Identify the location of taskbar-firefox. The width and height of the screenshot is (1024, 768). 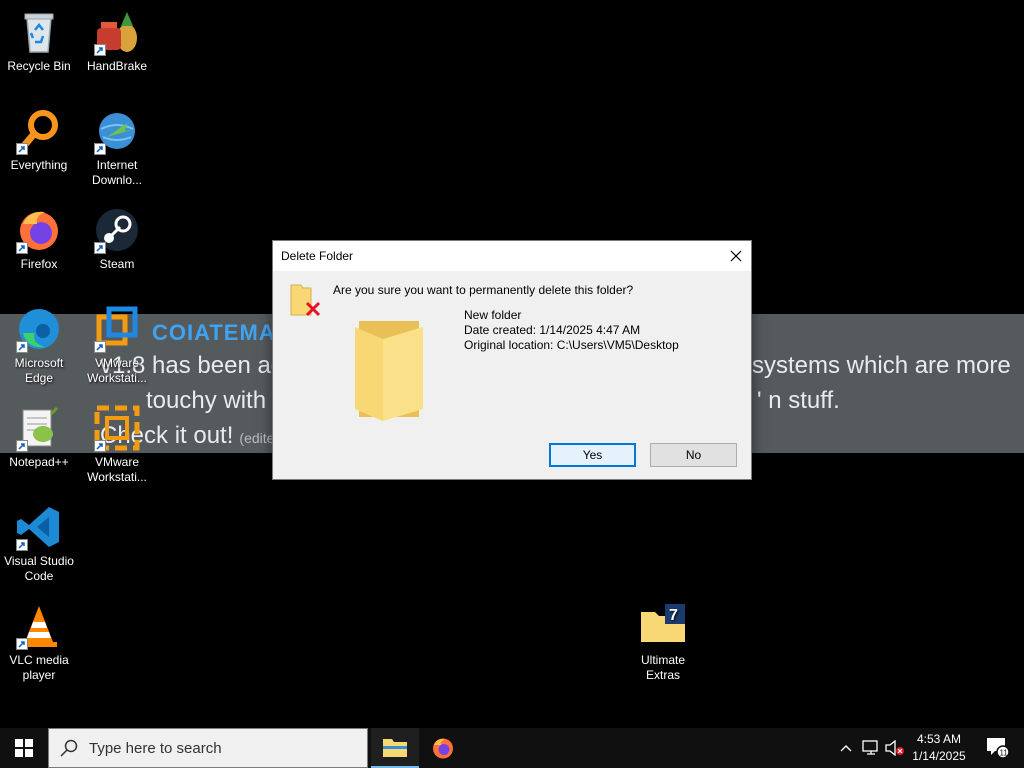
(443, 748).